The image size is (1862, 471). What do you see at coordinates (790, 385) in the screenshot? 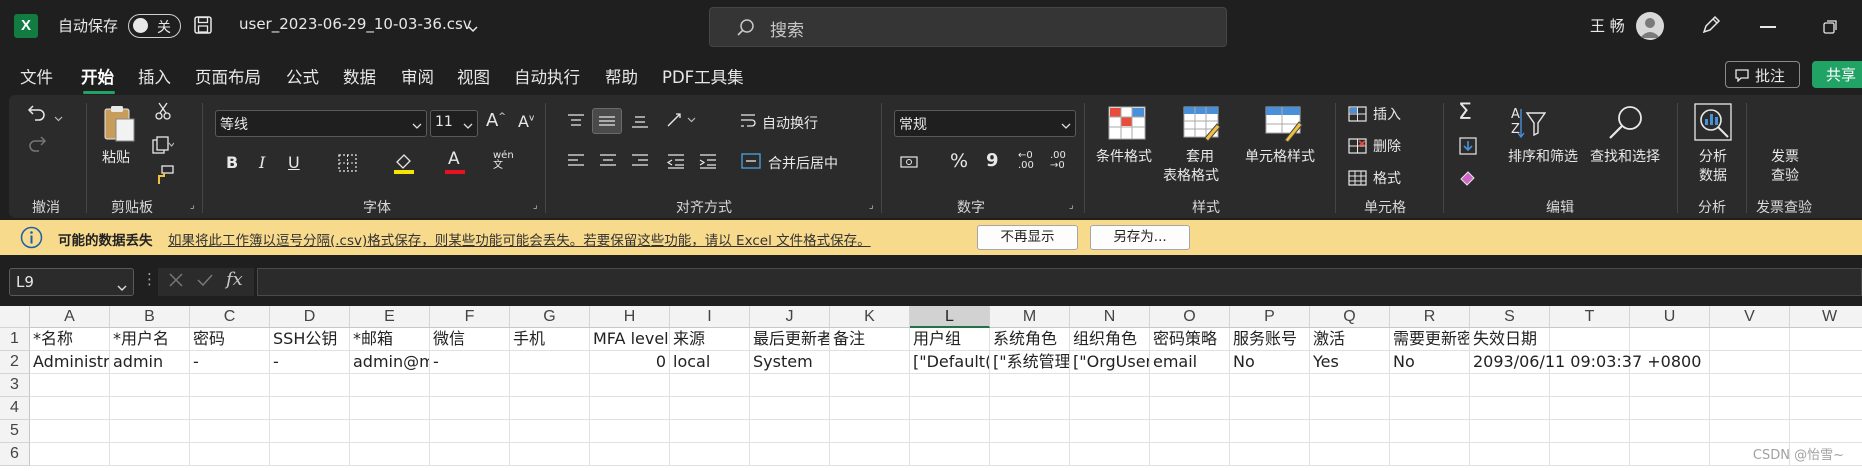
I see `cell-j3` at bounding box center [790, 385].